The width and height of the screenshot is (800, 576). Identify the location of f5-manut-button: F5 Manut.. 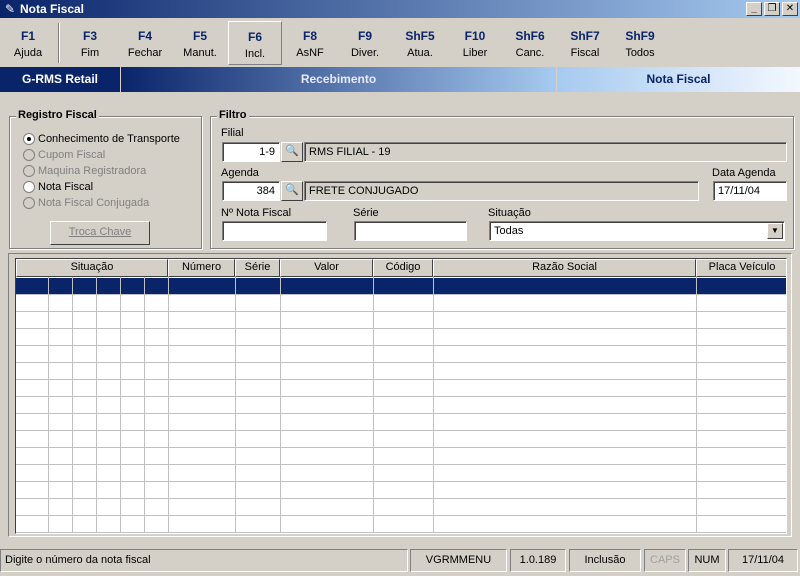
(200, 43).